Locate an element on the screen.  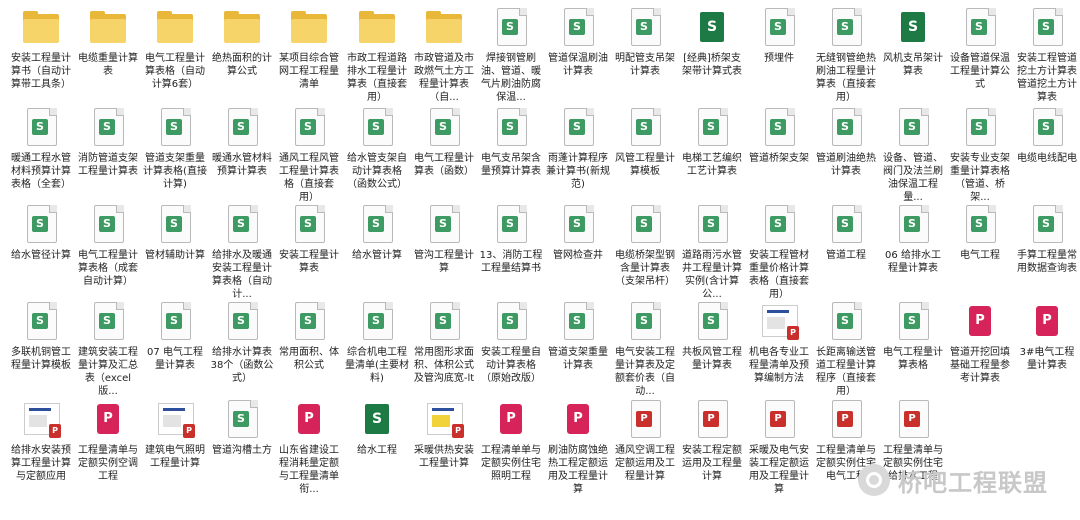
file-item: S 管材辅助计算 is located at coordinates (175, 233).